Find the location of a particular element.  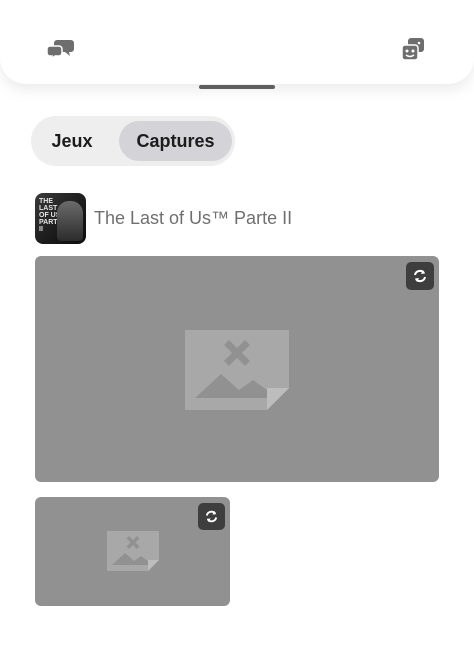

chat-bubbles-icon is located at coordinates (61, 49).